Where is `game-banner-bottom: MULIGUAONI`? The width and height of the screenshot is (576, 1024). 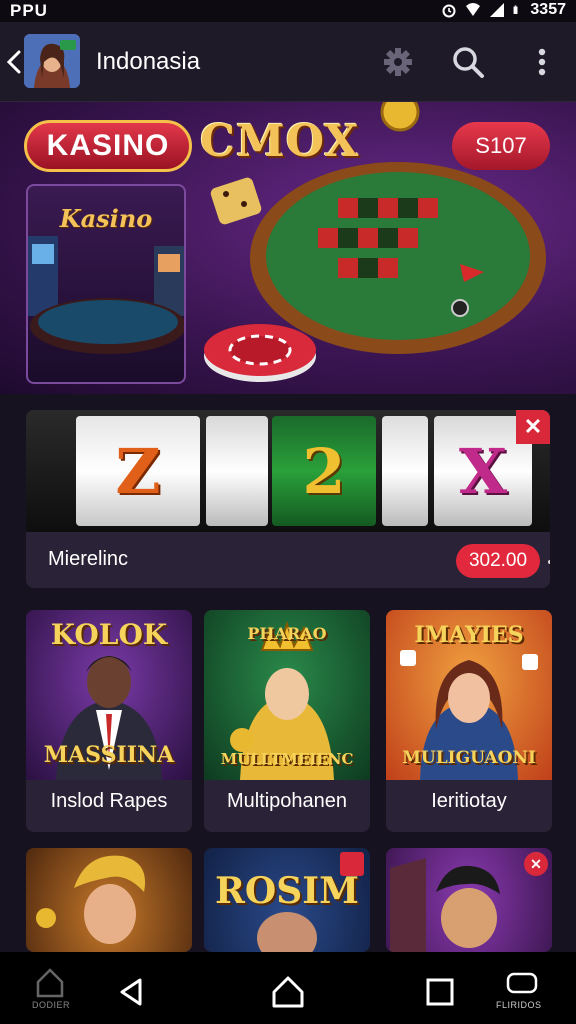
game-banner-bottom: MULIGUAONI is located at coordinates (469, 758).